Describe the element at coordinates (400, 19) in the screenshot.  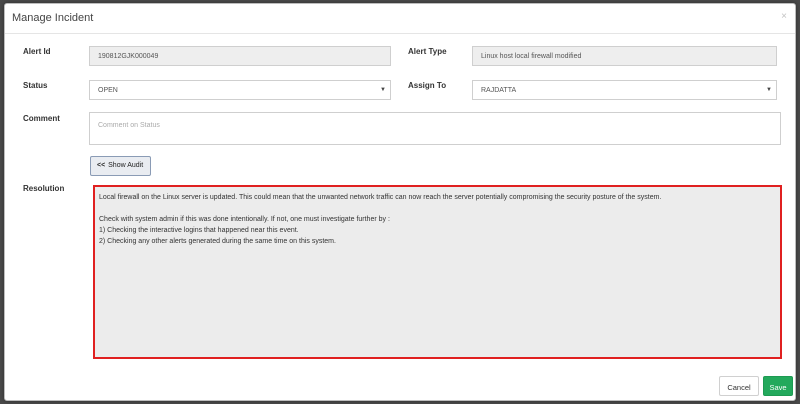
I see `dialog-header: Manage Incident ×` at that location.